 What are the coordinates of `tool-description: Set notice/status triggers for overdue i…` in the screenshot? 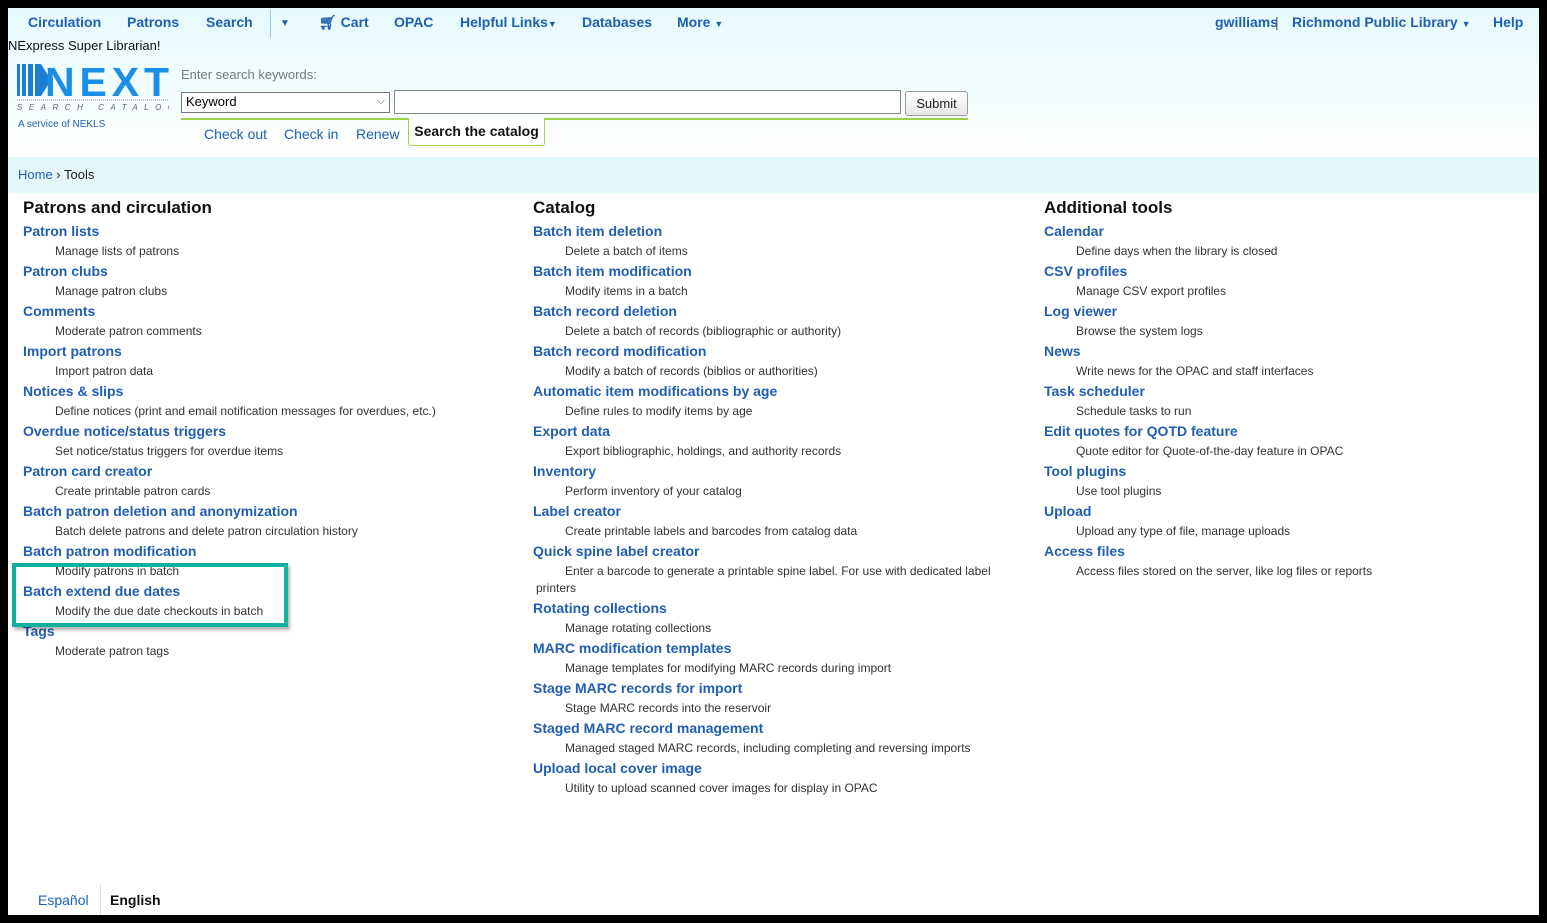 It's located at (169, 451).